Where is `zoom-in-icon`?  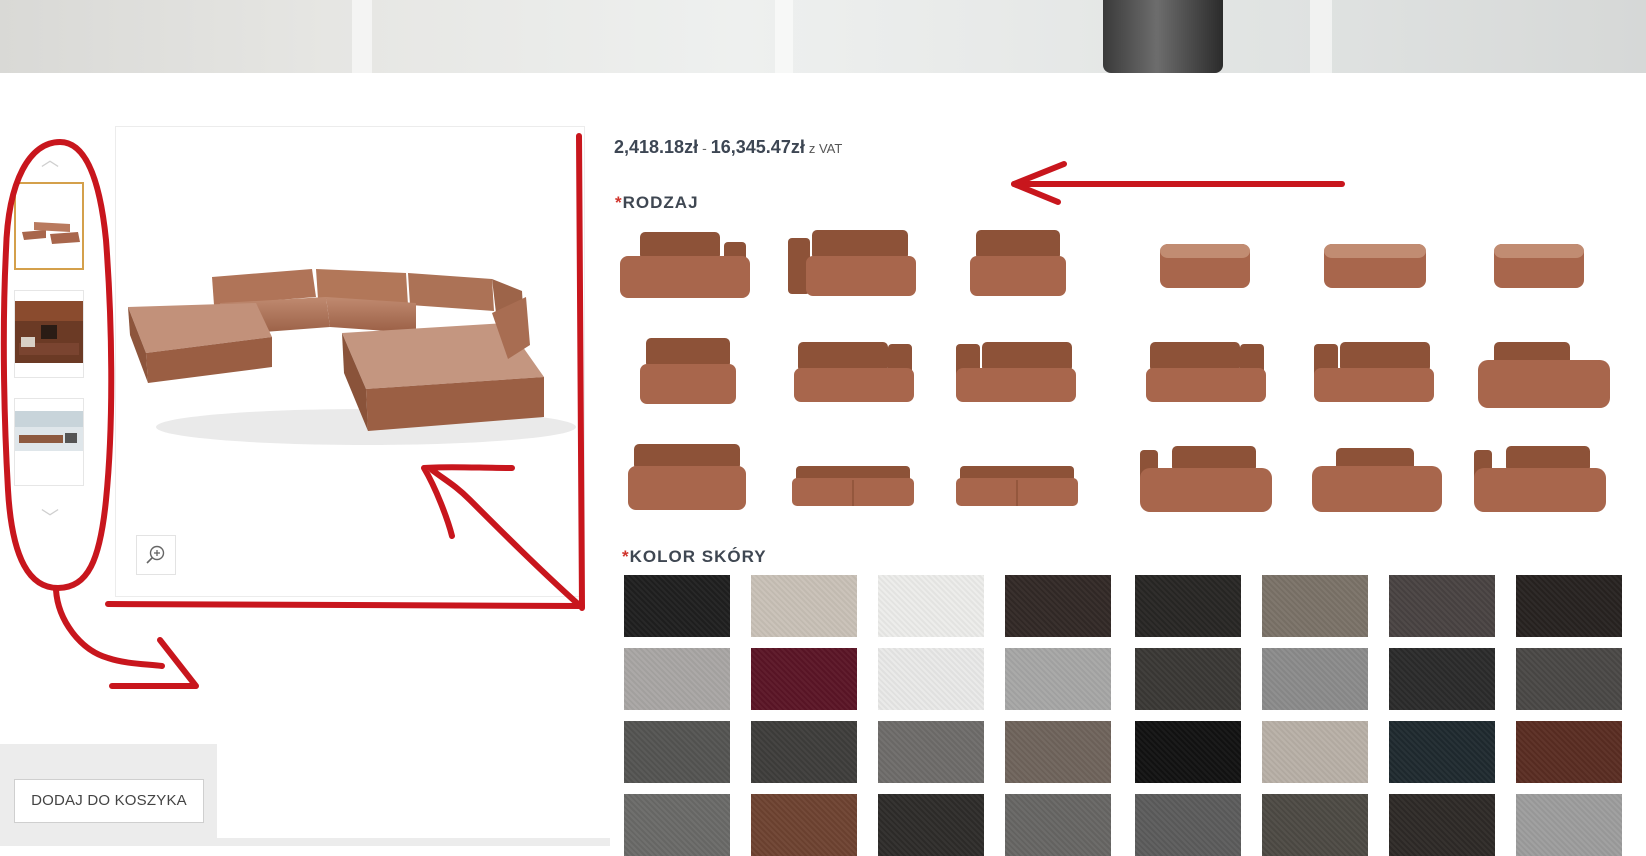 zoom-in-icon is located at coordinates (155, 554).